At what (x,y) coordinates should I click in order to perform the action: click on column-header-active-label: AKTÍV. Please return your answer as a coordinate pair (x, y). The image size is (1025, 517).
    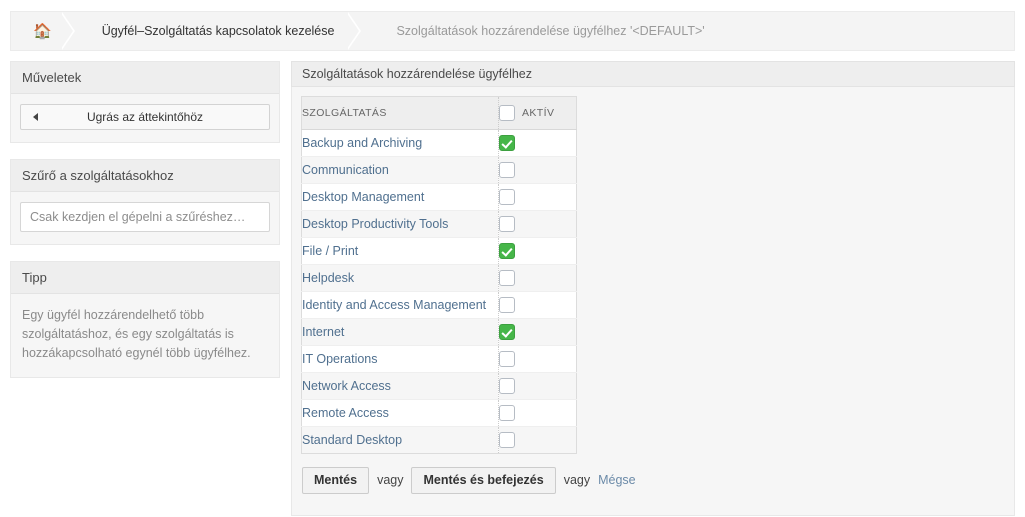
    Looking at the image, I should click on (538, 113).